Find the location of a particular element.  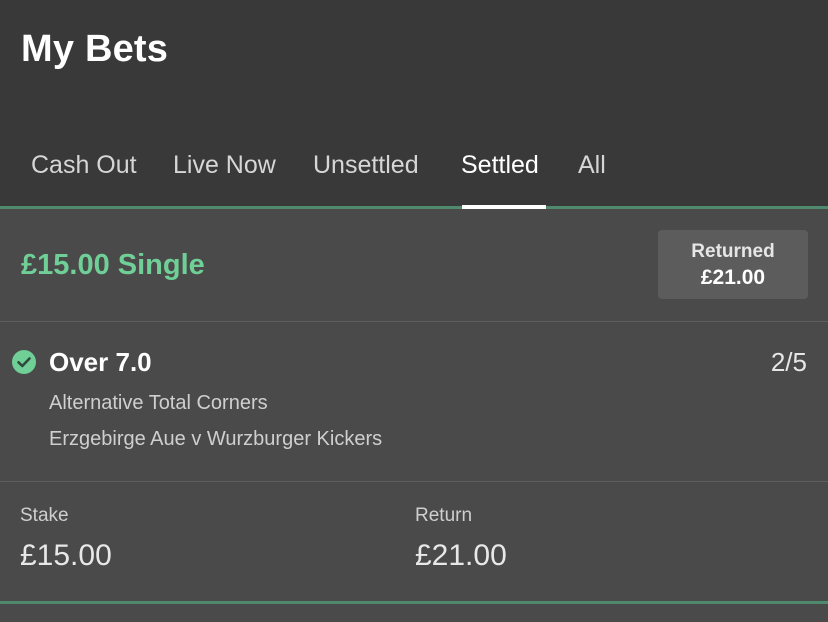

return-label: Return is located at coordinates (444, 515).